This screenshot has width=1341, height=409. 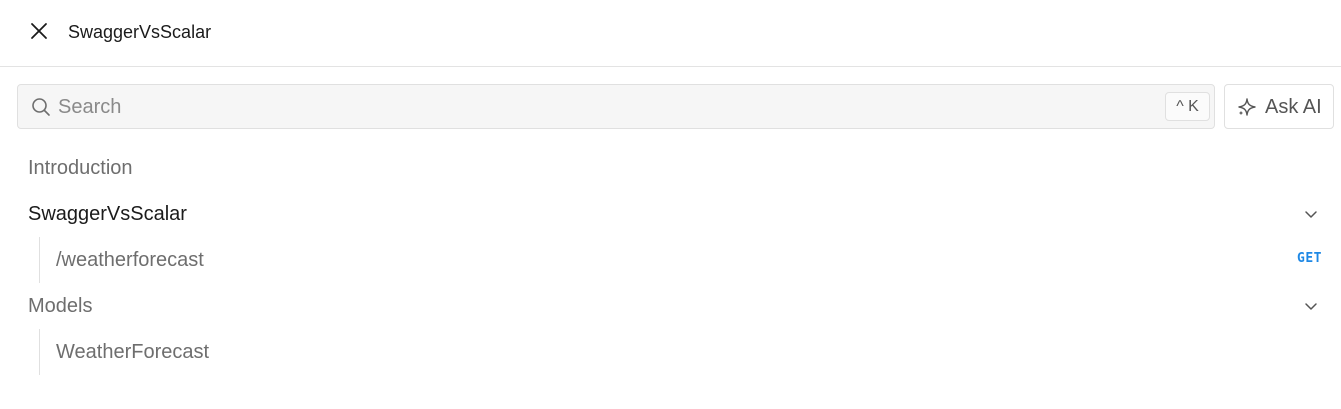 What do you see at coordinates (107, 214) in the screenshot?
I see `sidebar-group-label: SwaggerVsScalar` at bounding box center [107, 214].